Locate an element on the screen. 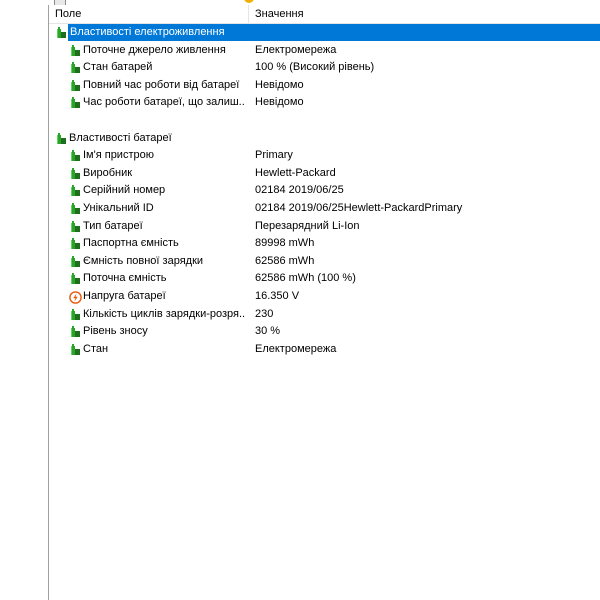 This screenshot has width=600, height=600. property-value: 02184 2019/06/25Hewlett-PackardPrimary is located at coordinates (359, 207).